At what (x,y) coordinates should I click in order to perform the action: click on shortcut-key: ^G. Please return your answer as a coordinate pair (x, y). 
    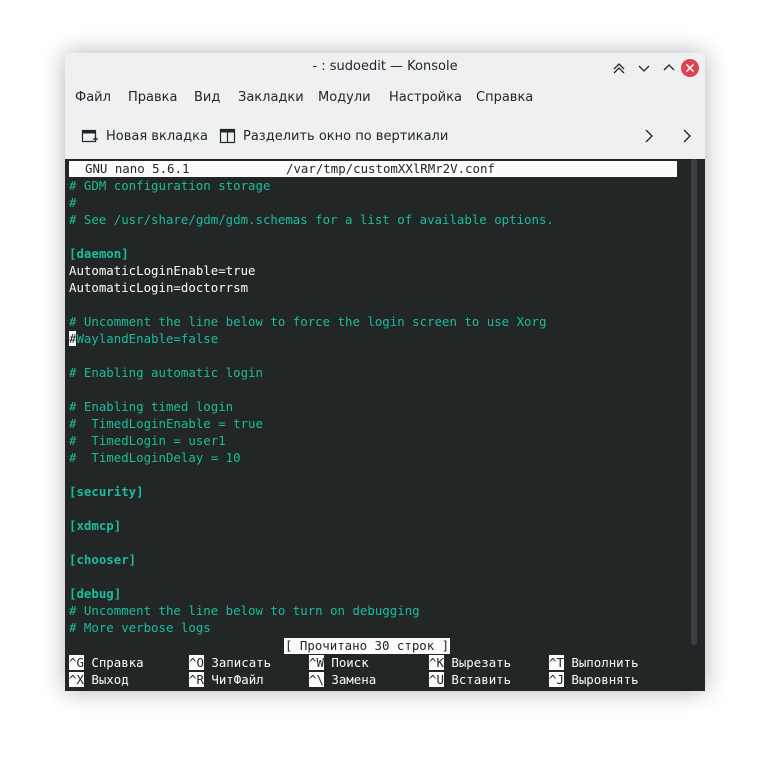
    Looking at the image, I should click on (76, 662).